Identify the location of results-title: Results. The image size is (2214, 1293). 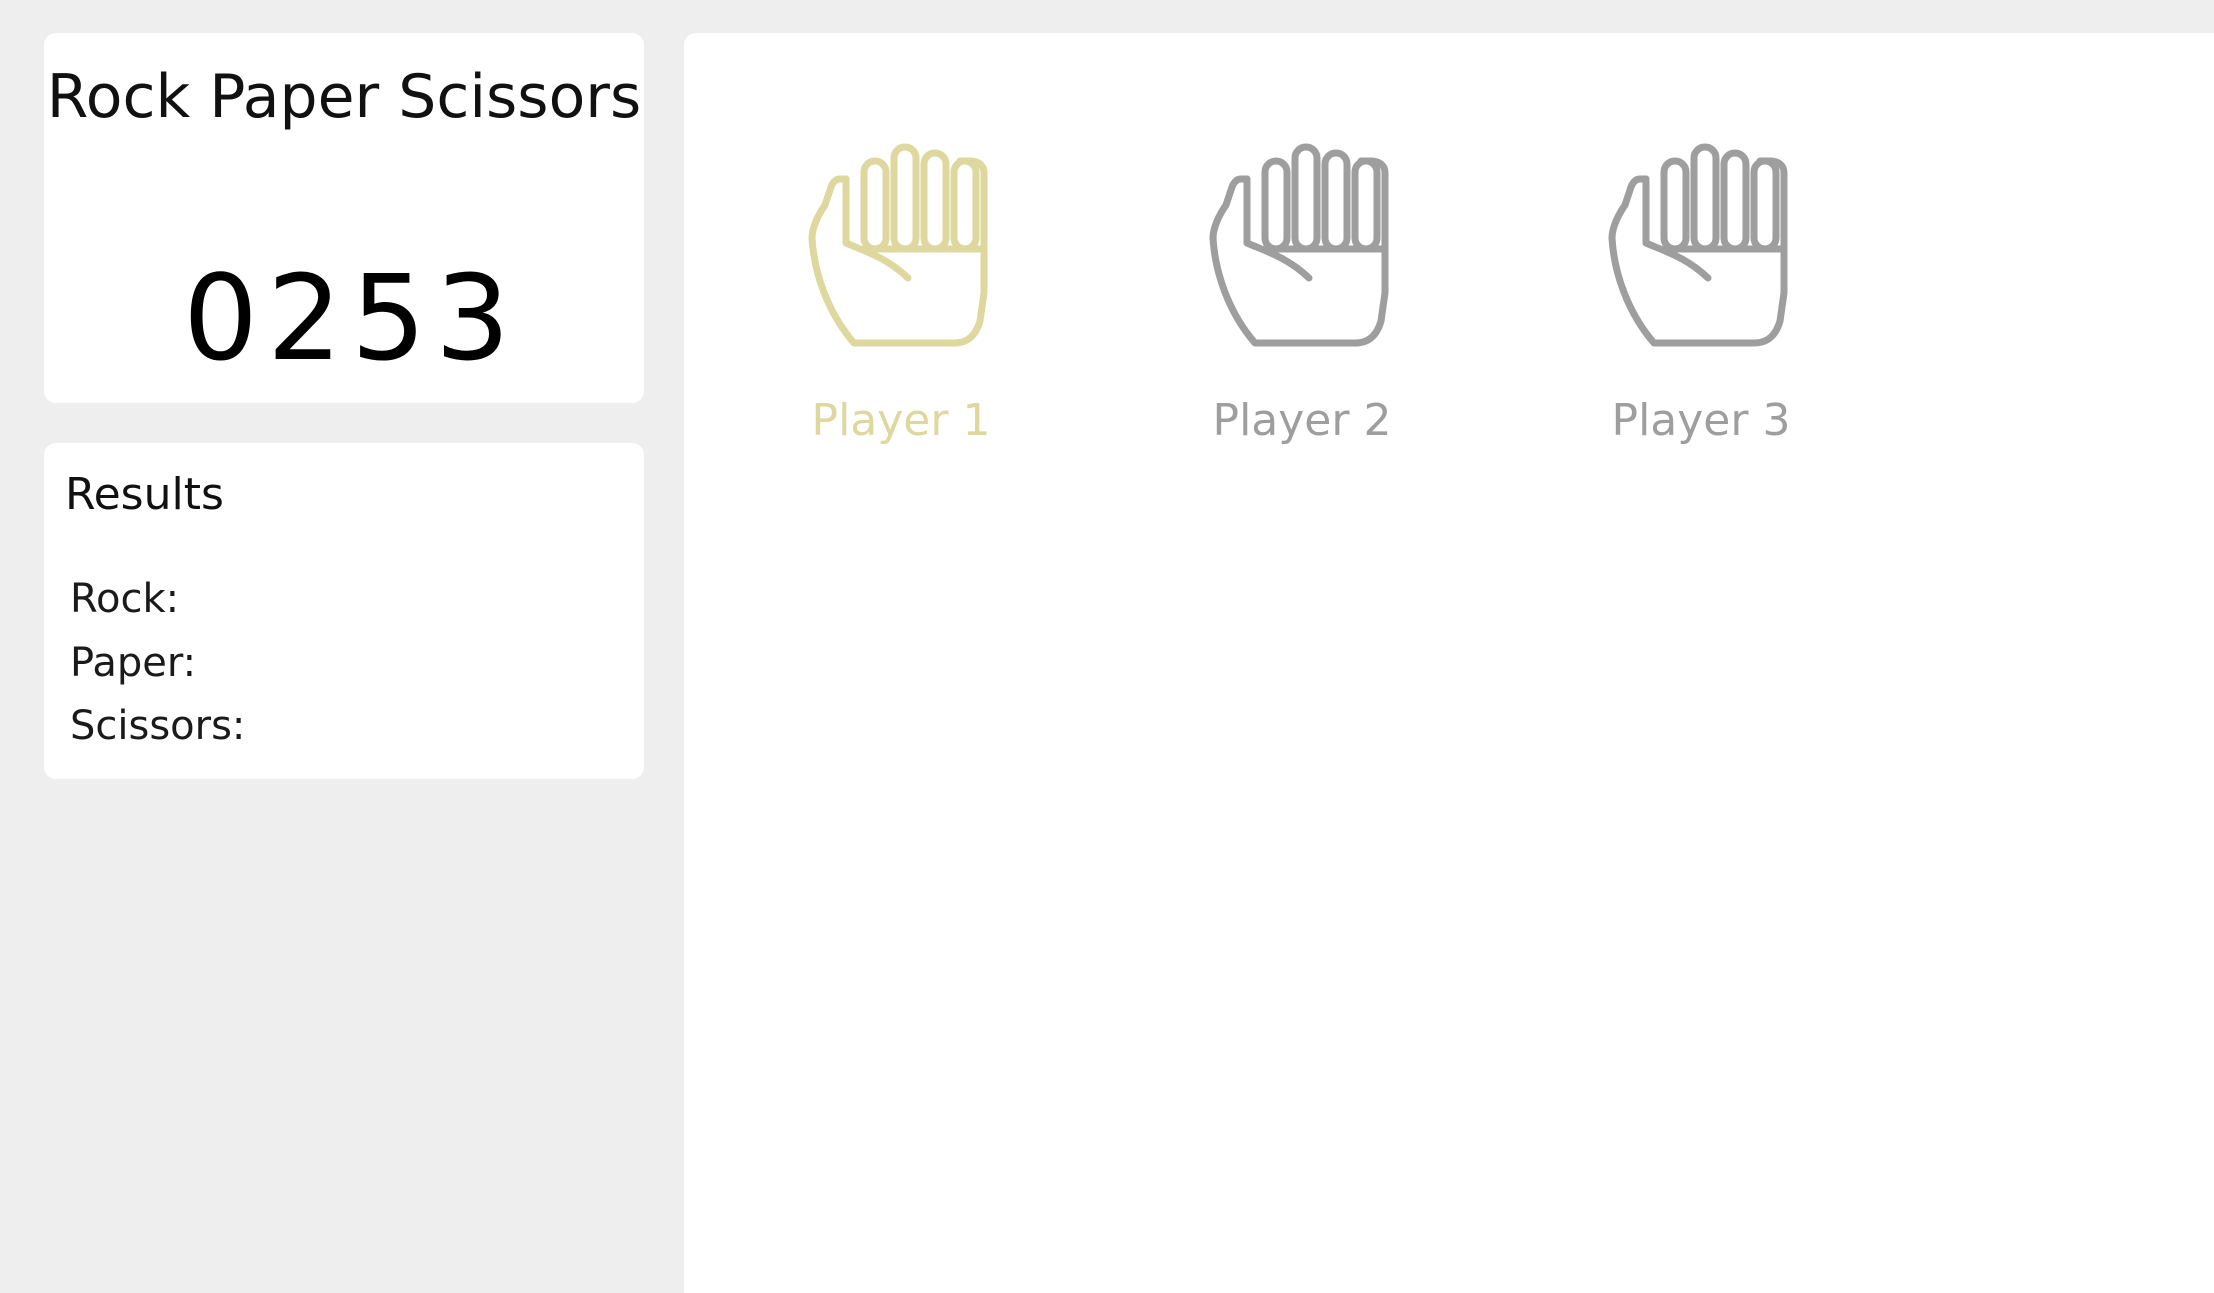
(144, 494).